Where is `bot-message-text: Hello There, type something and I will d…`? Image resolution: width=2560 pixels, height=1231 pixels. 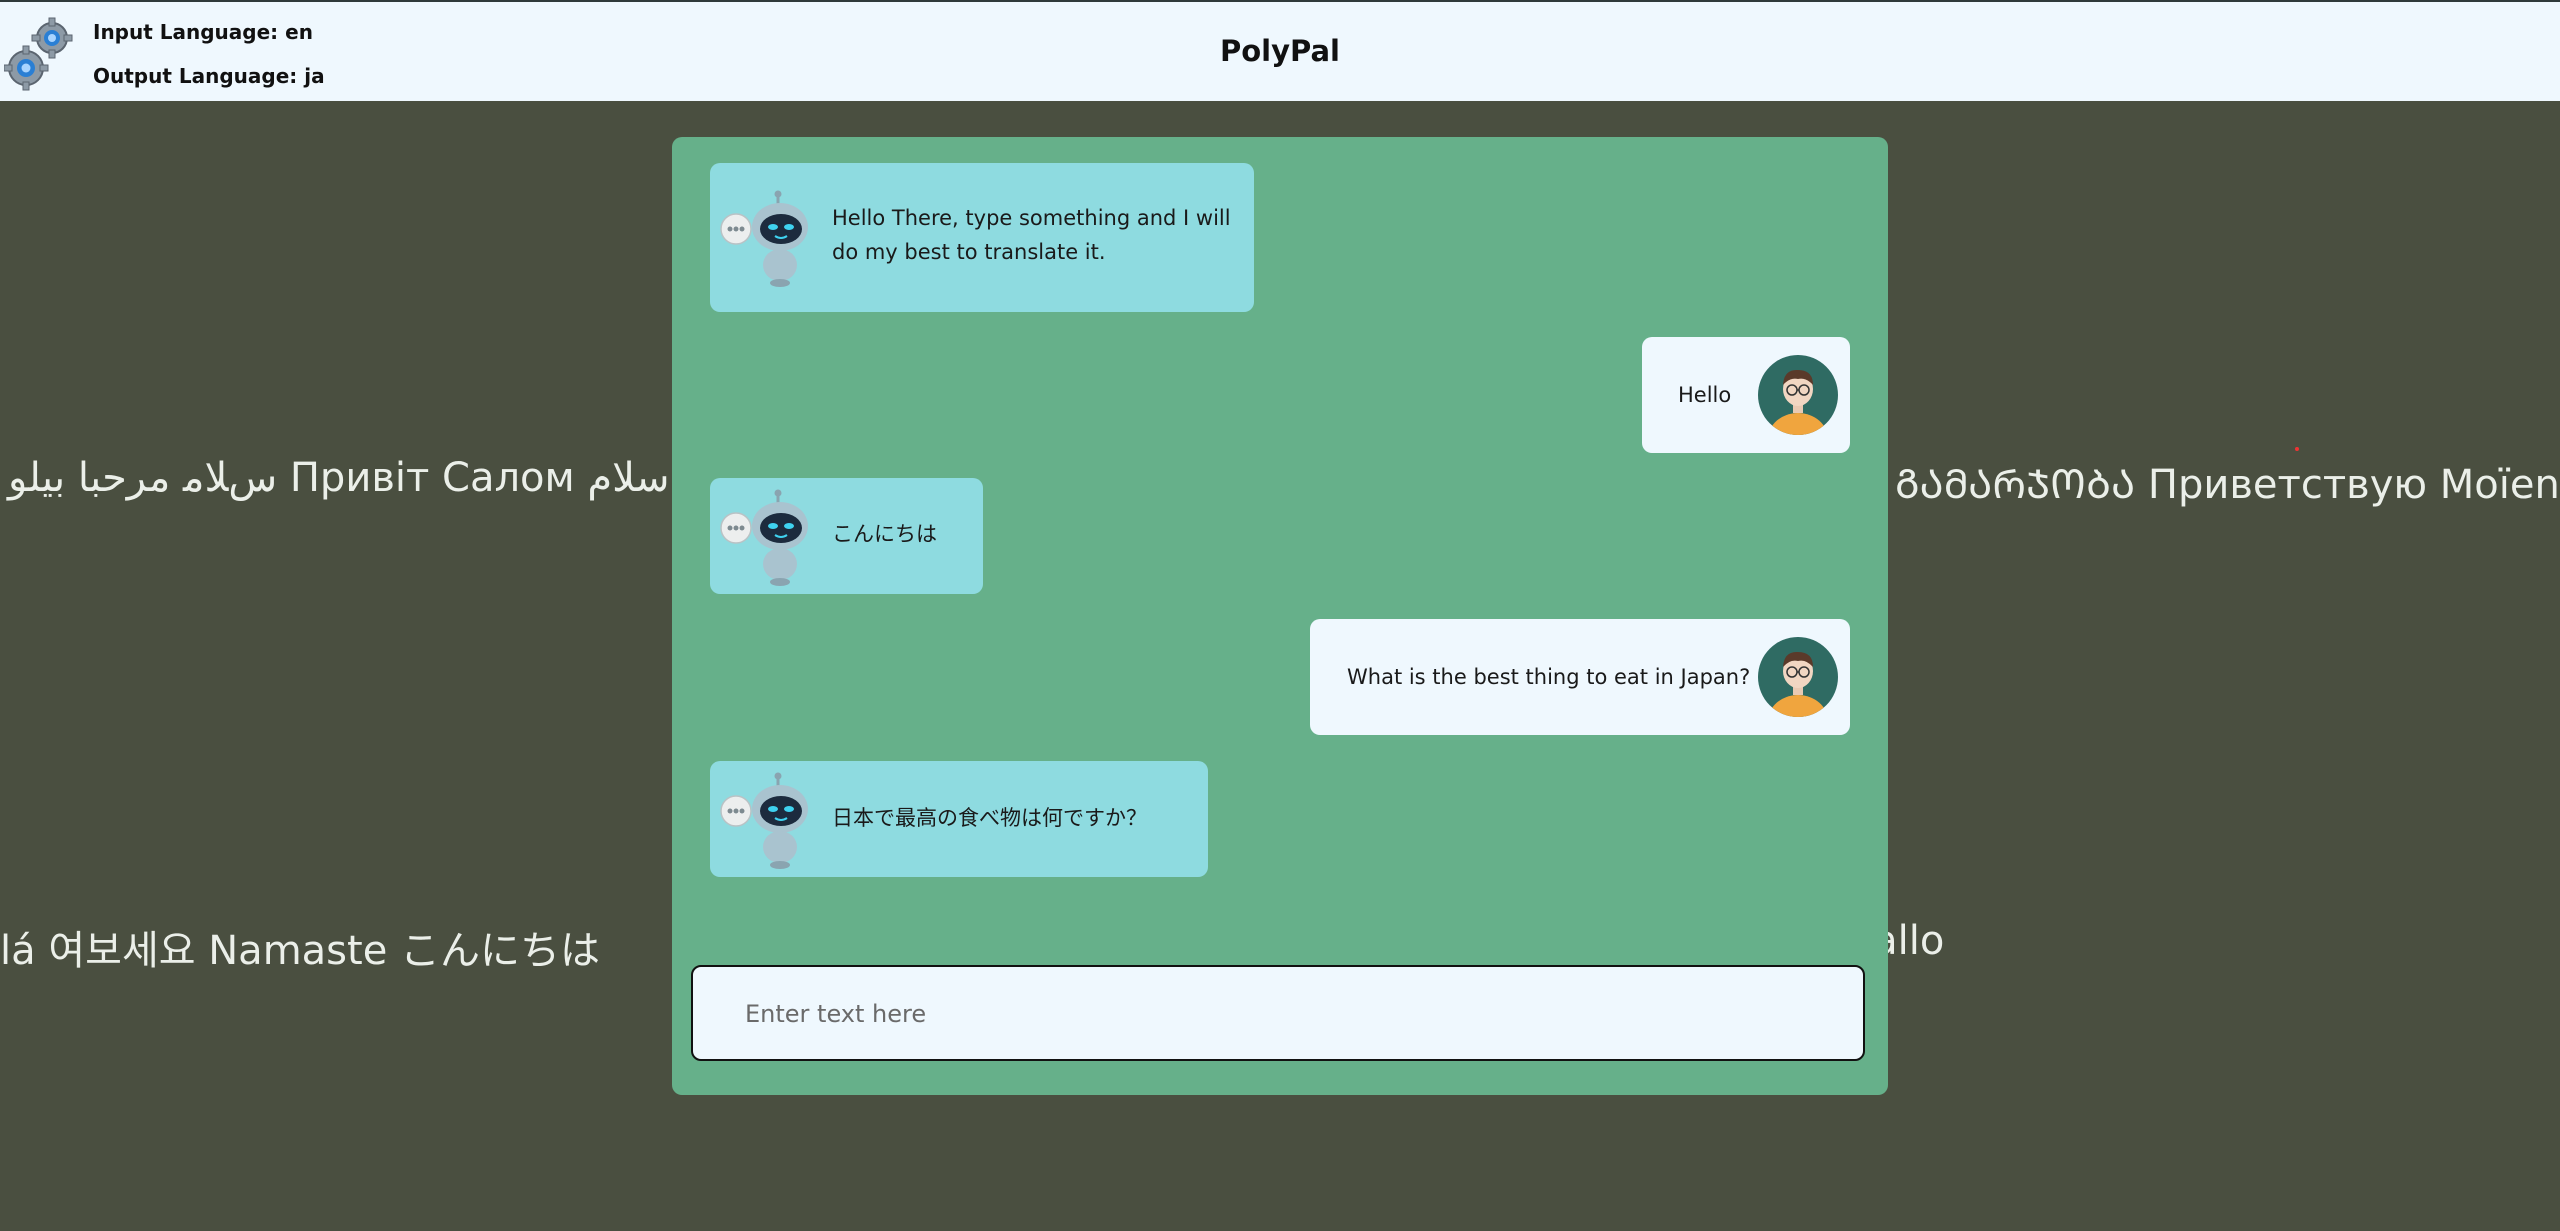 bot-message-text: Hello There, type something and I will d… is located at coordinates (1031, 235).